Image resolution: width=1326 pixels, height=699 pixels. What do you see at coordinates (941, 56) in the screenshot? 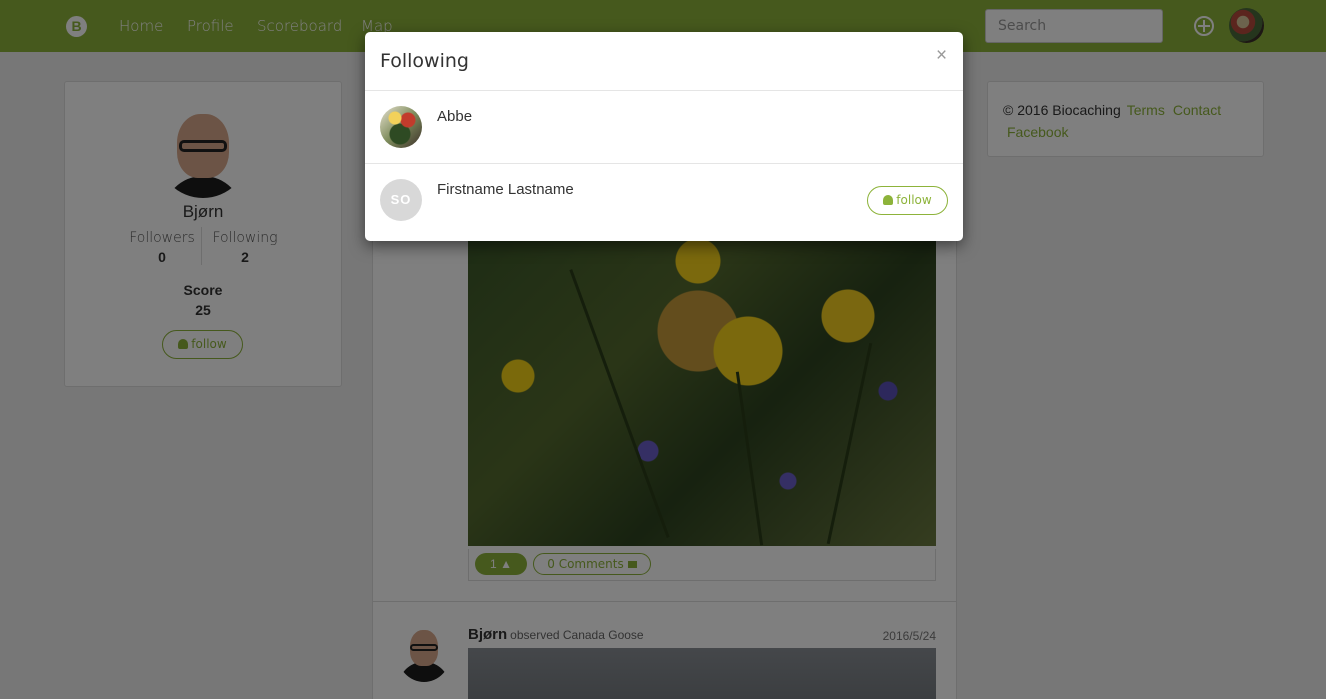
I see `close-icon: ×` at bounding box center [941, 56].